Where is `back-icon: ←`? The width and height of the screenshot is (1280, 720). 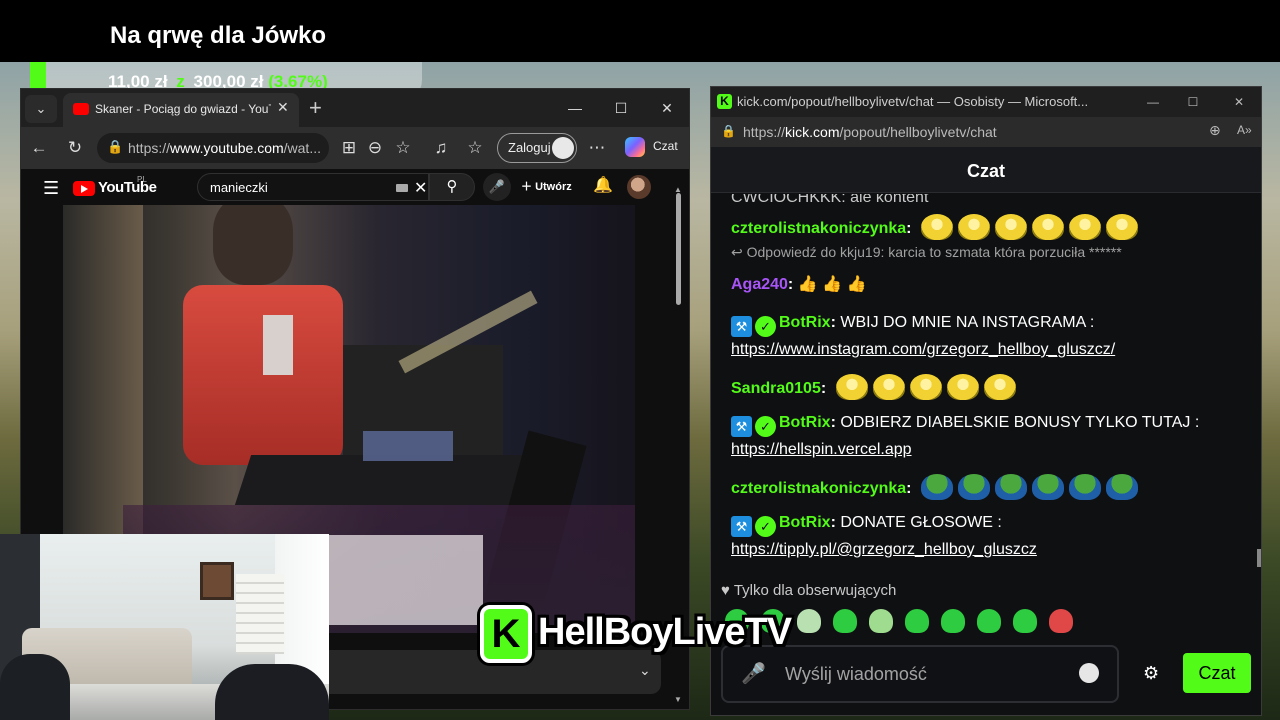 back-icon: ← is located at coordinates (39, 148).